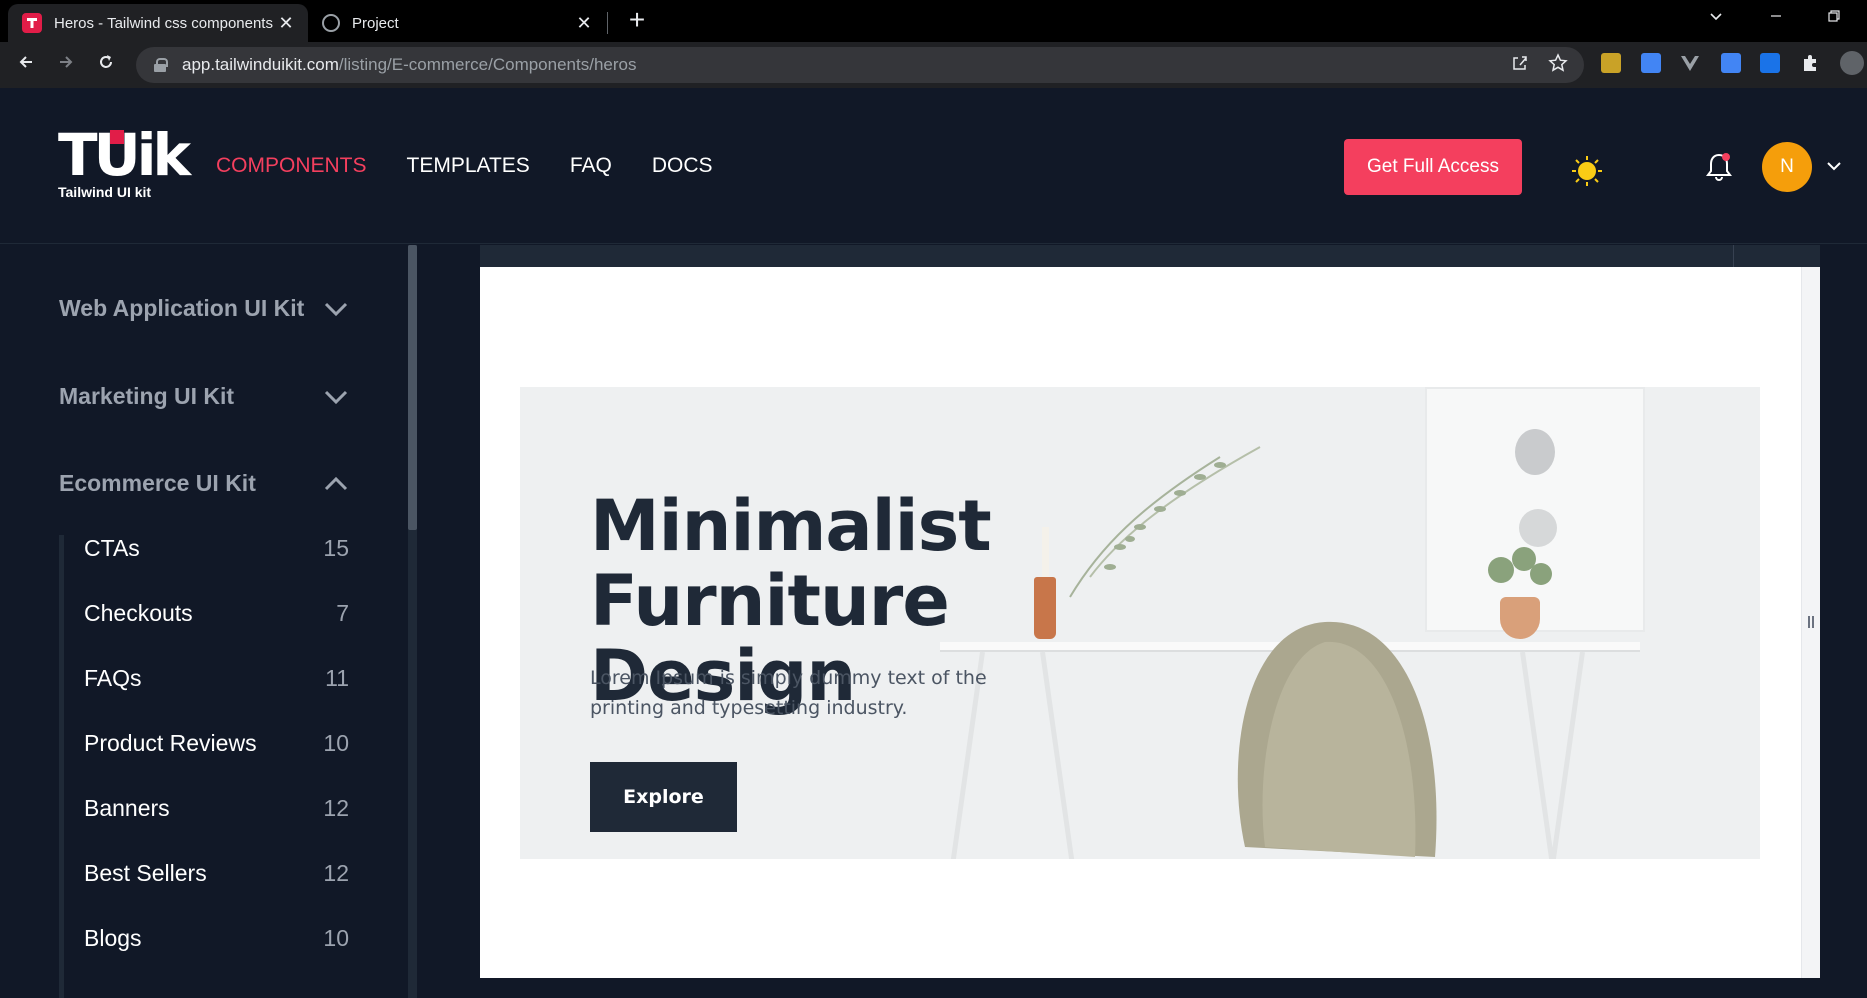 This screenshot has width=1867, height=998. Describe the element at coordinates (124, 165) in the screenshot. I see `tuik-logo: TUik Tailwind UI kit` at that location.